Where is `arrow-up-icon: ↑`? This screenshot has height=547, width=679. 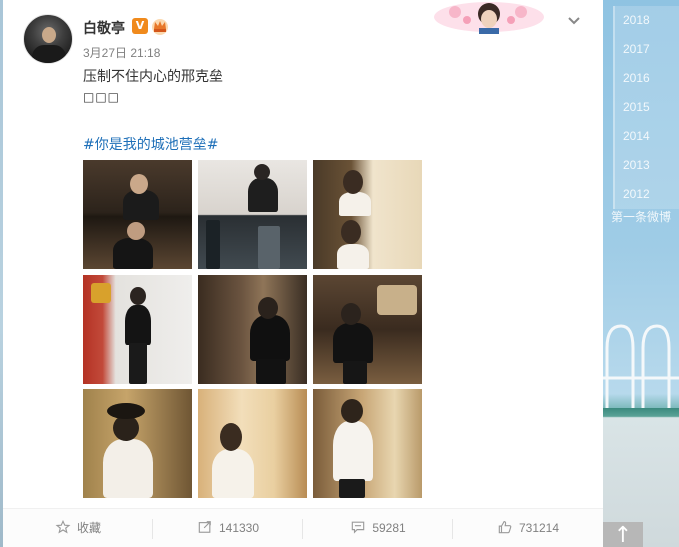 arrow-up-icon: ↑ is located at coordinates (623, 535).